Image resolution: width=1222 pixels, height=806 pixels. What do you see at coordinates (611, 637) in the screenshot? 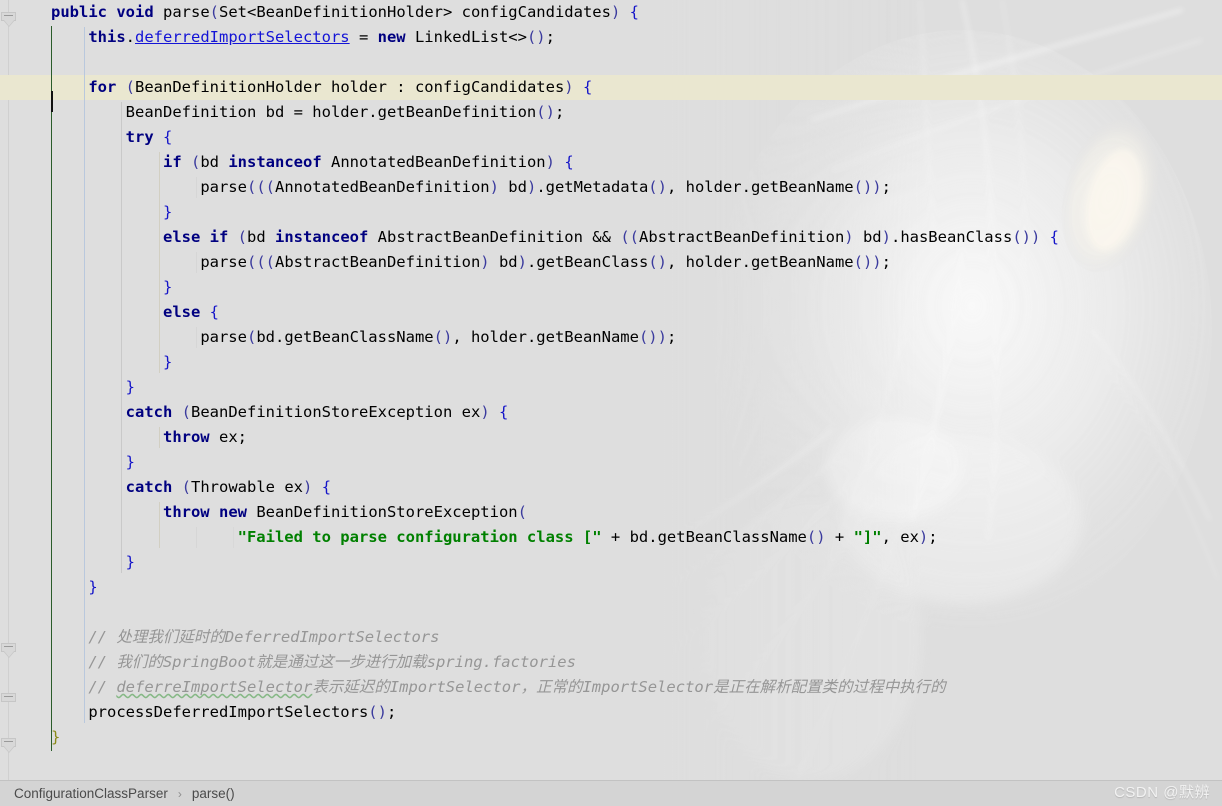
I see `code-line: // 处理我们延时的DeferredImportSelectors` at bounding box center [611, 637].